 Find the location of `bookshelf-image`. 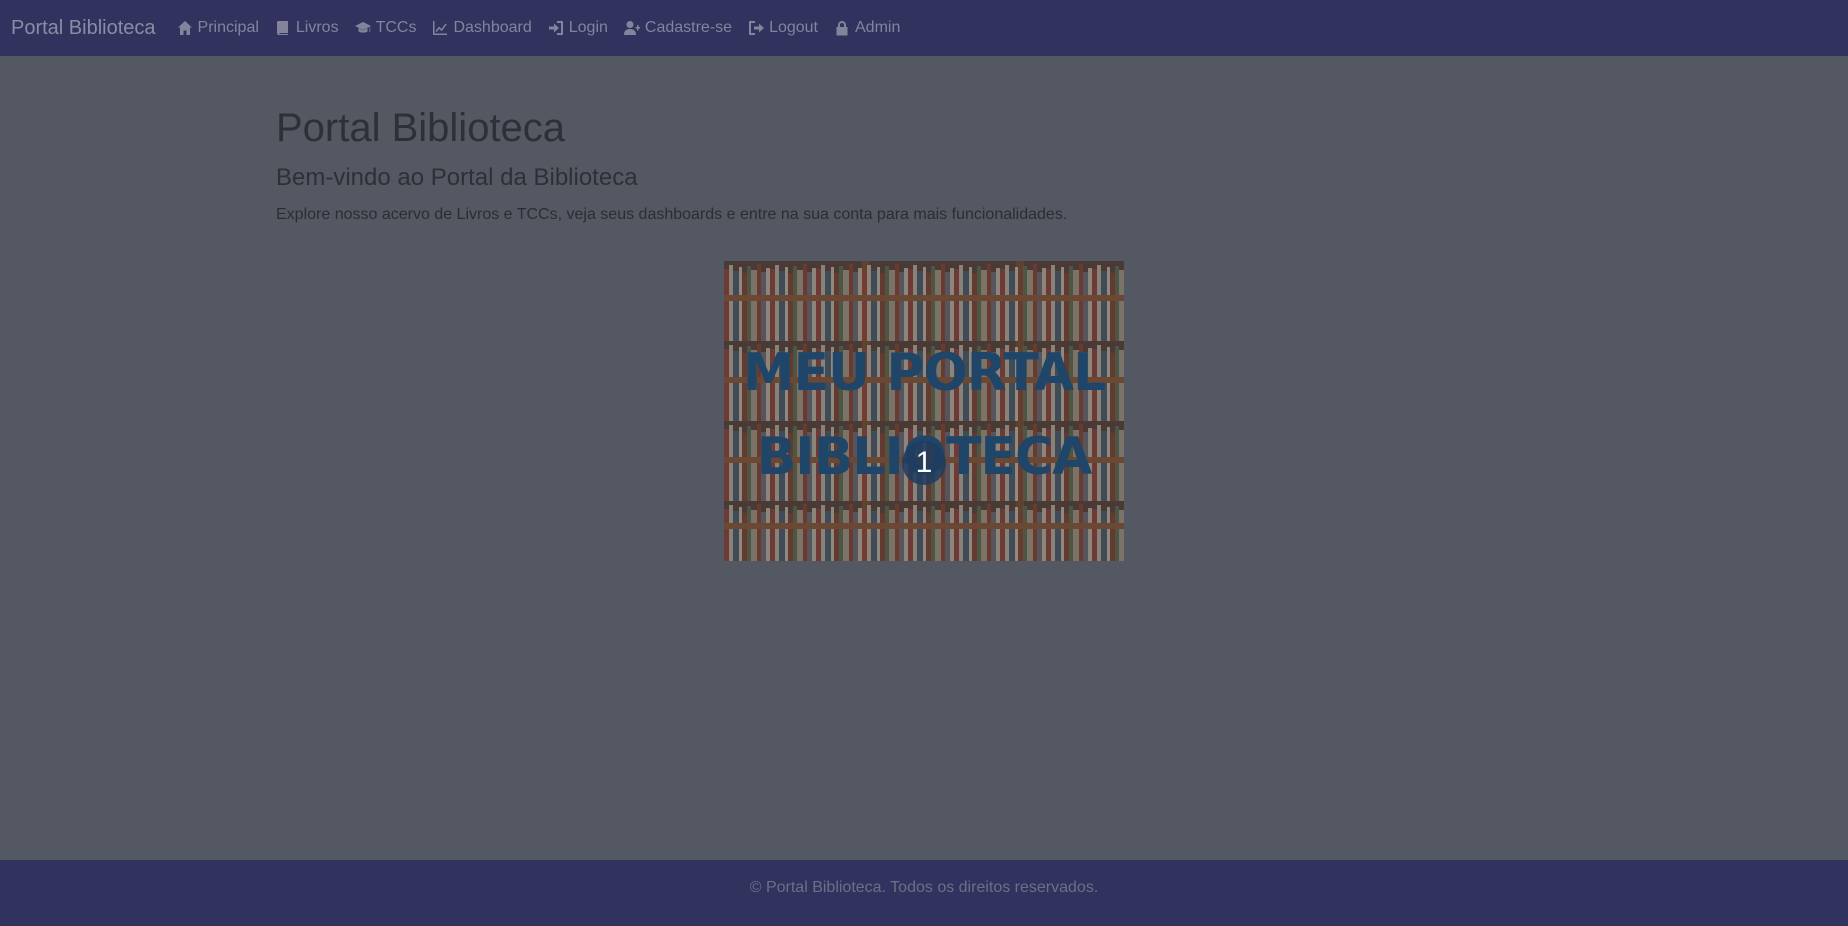

bookshelf-image is located at coordinates (924, 411).